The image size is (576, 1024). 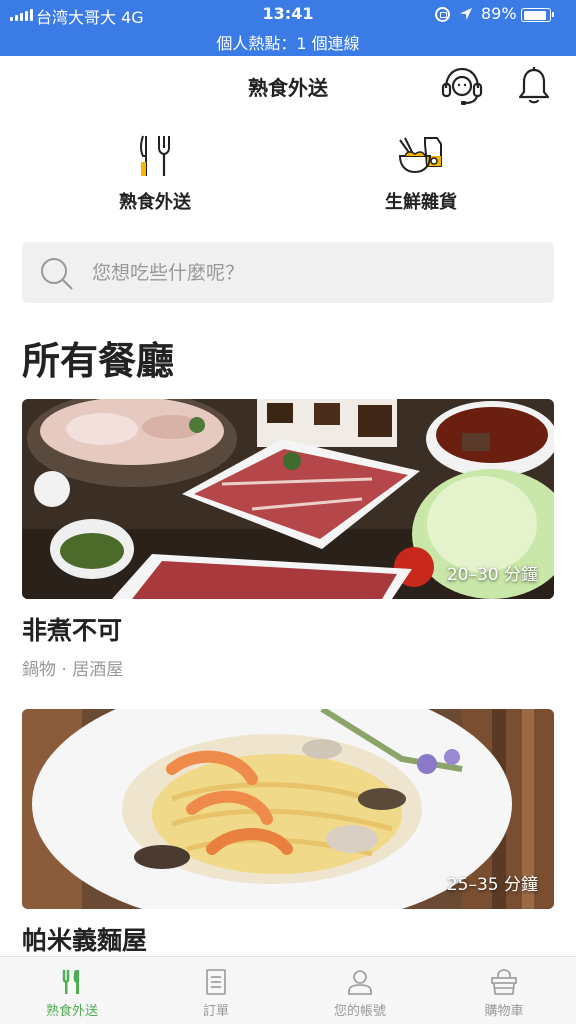 I want to click on bell-icon, so click(x=534, y=85).